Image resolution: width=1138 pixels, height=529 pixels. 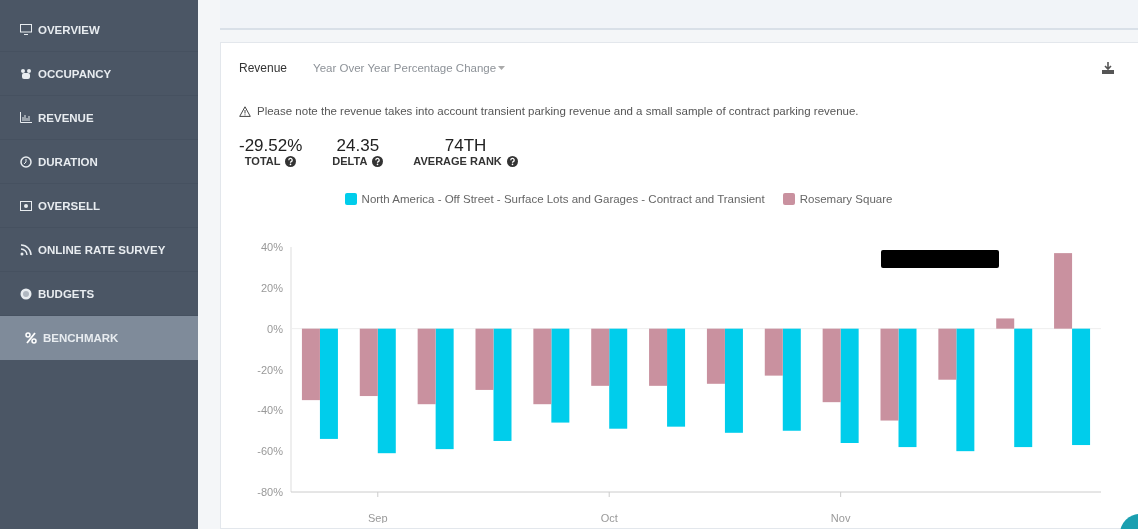 What do you see at coordinates (270, 410) in the screenshot?
I see `y-axis-label: -40%` at bounding box center [270, 410].